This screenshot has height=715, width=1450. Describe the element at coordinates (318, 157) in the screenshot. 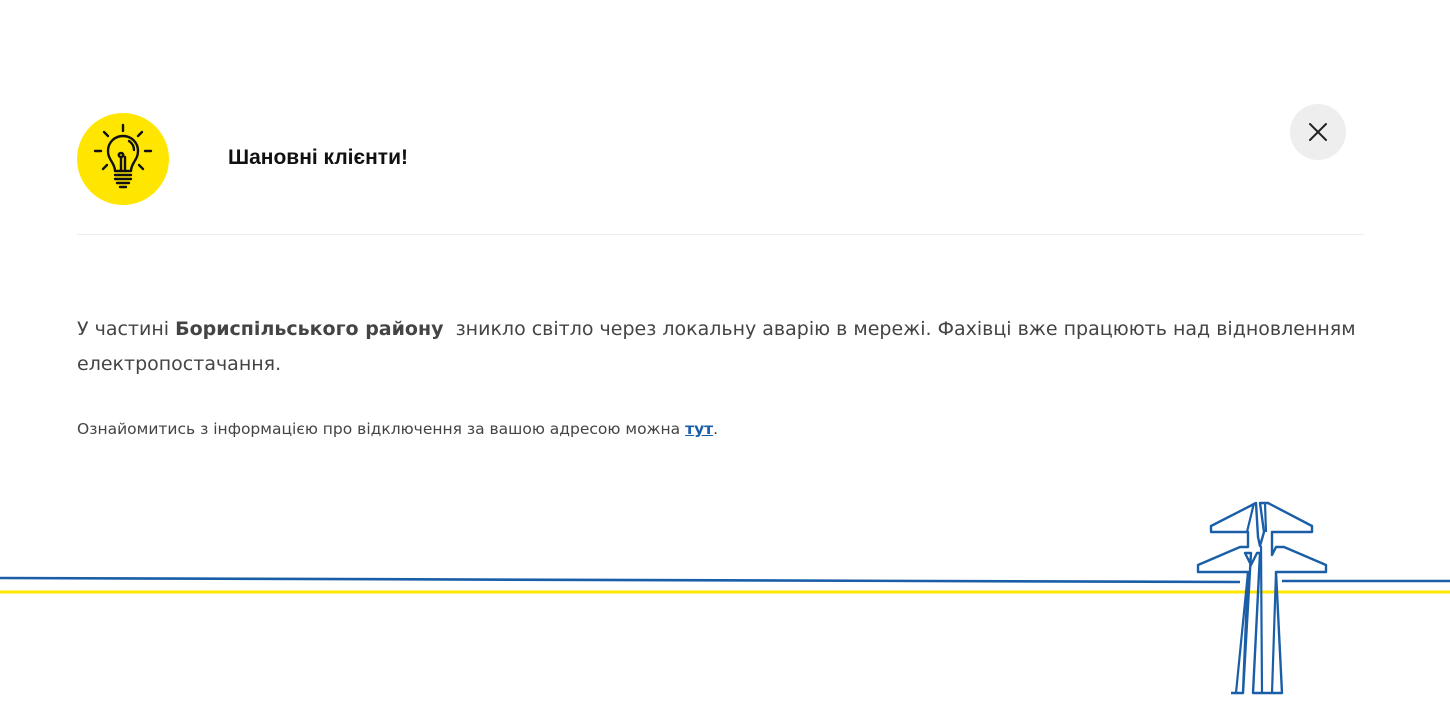

I see `dialog-title: Шановні клієнти!` at that location.